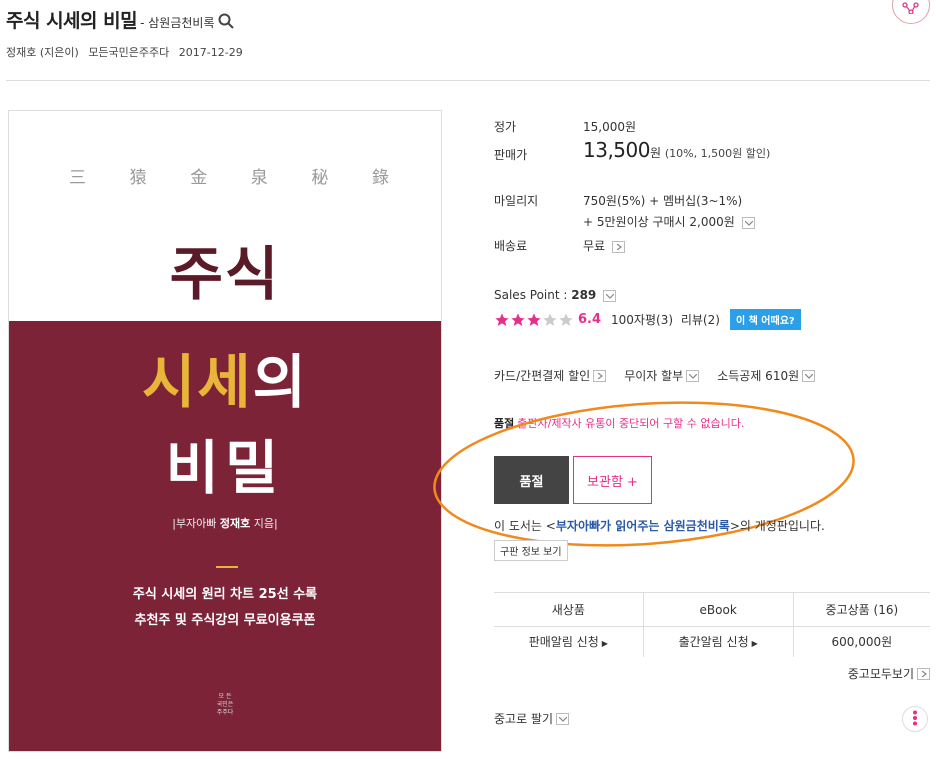  I want to click on payment-options: 카드/간편결제 할인 무이자 할부 소득공제 610원, so click(663, 375).